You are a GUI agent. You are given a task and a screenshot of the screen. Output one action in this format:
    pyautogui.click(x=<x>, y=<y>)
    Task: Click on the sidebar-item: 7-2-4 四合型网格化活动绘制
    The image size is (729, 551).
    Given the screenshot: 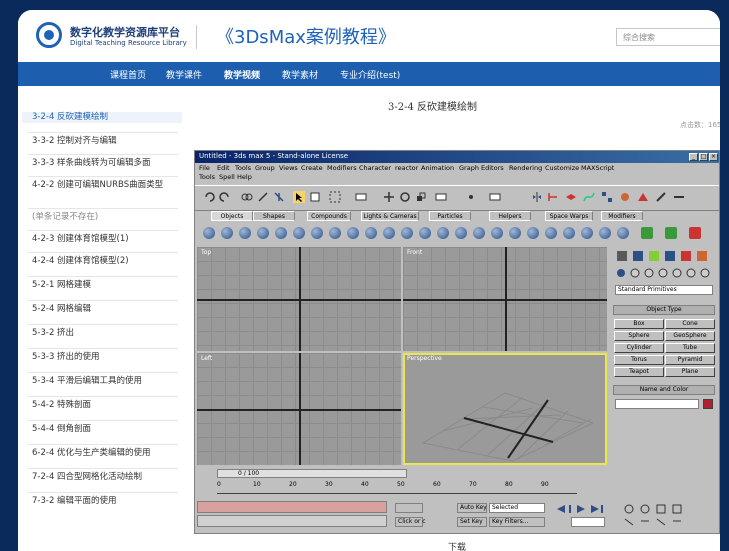 What is the action you would take?
    pyautogui.click(x=107, y=477)
    